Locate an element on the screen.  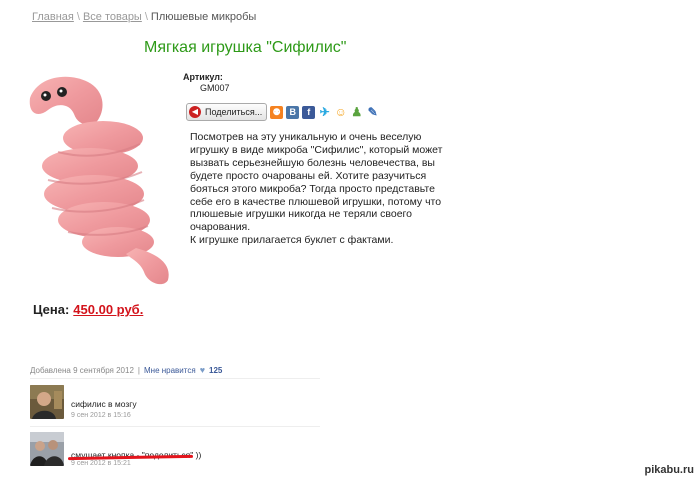
breadcrumb-home-link: Главная is located at coordinates (53, 17).